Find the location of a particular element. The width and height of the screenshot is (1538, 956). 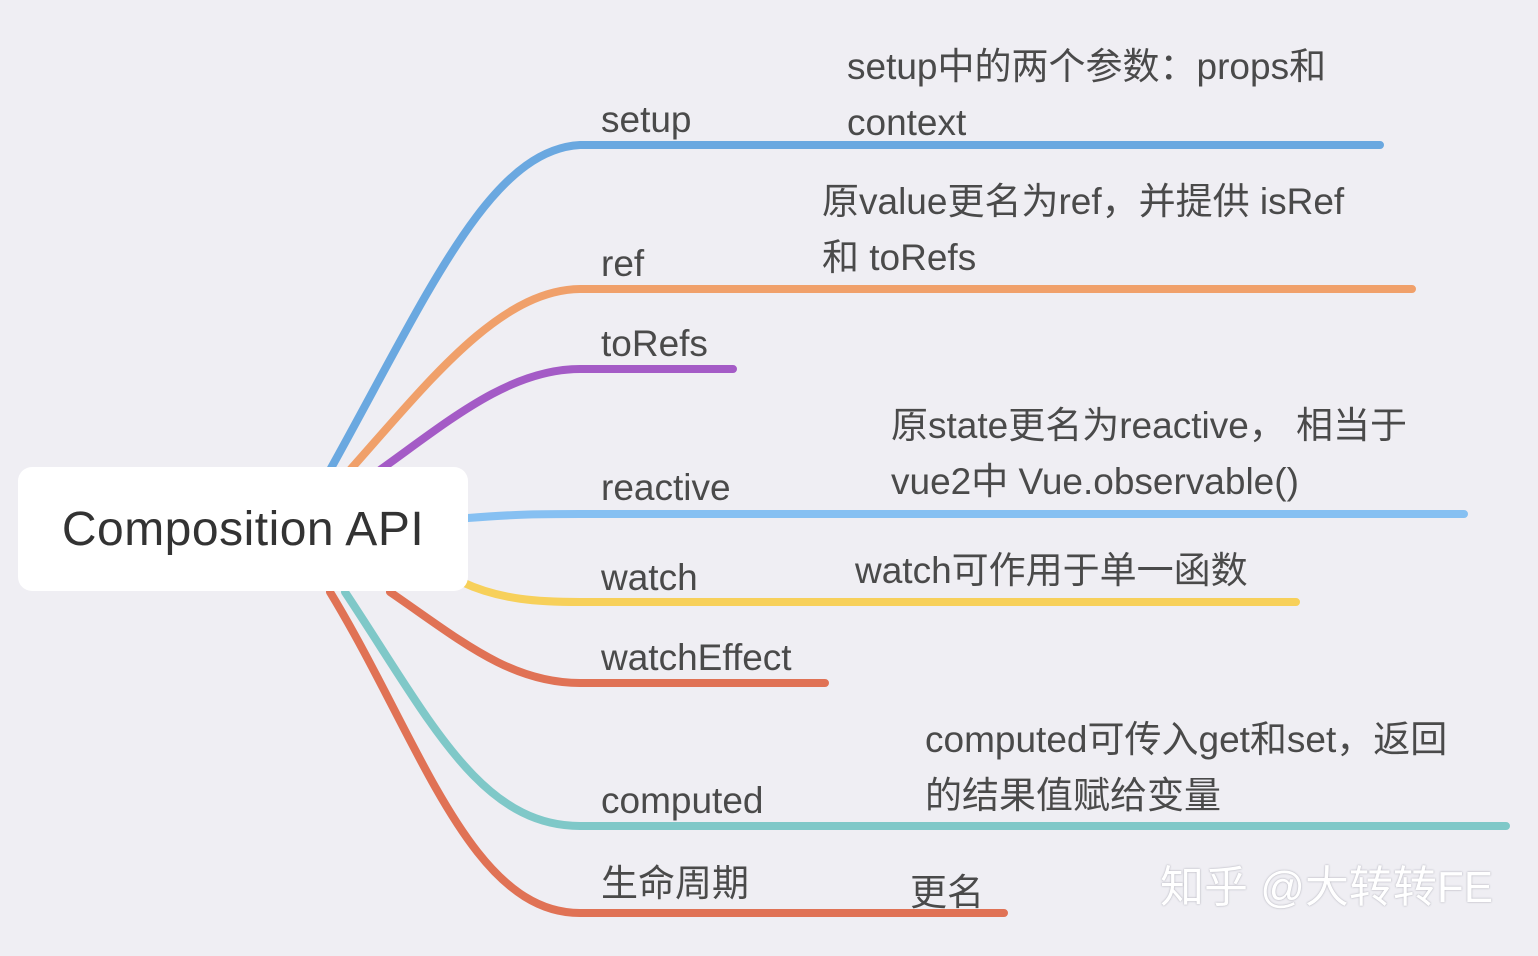

root-node: Composition API is located at coordinates (243, 529).